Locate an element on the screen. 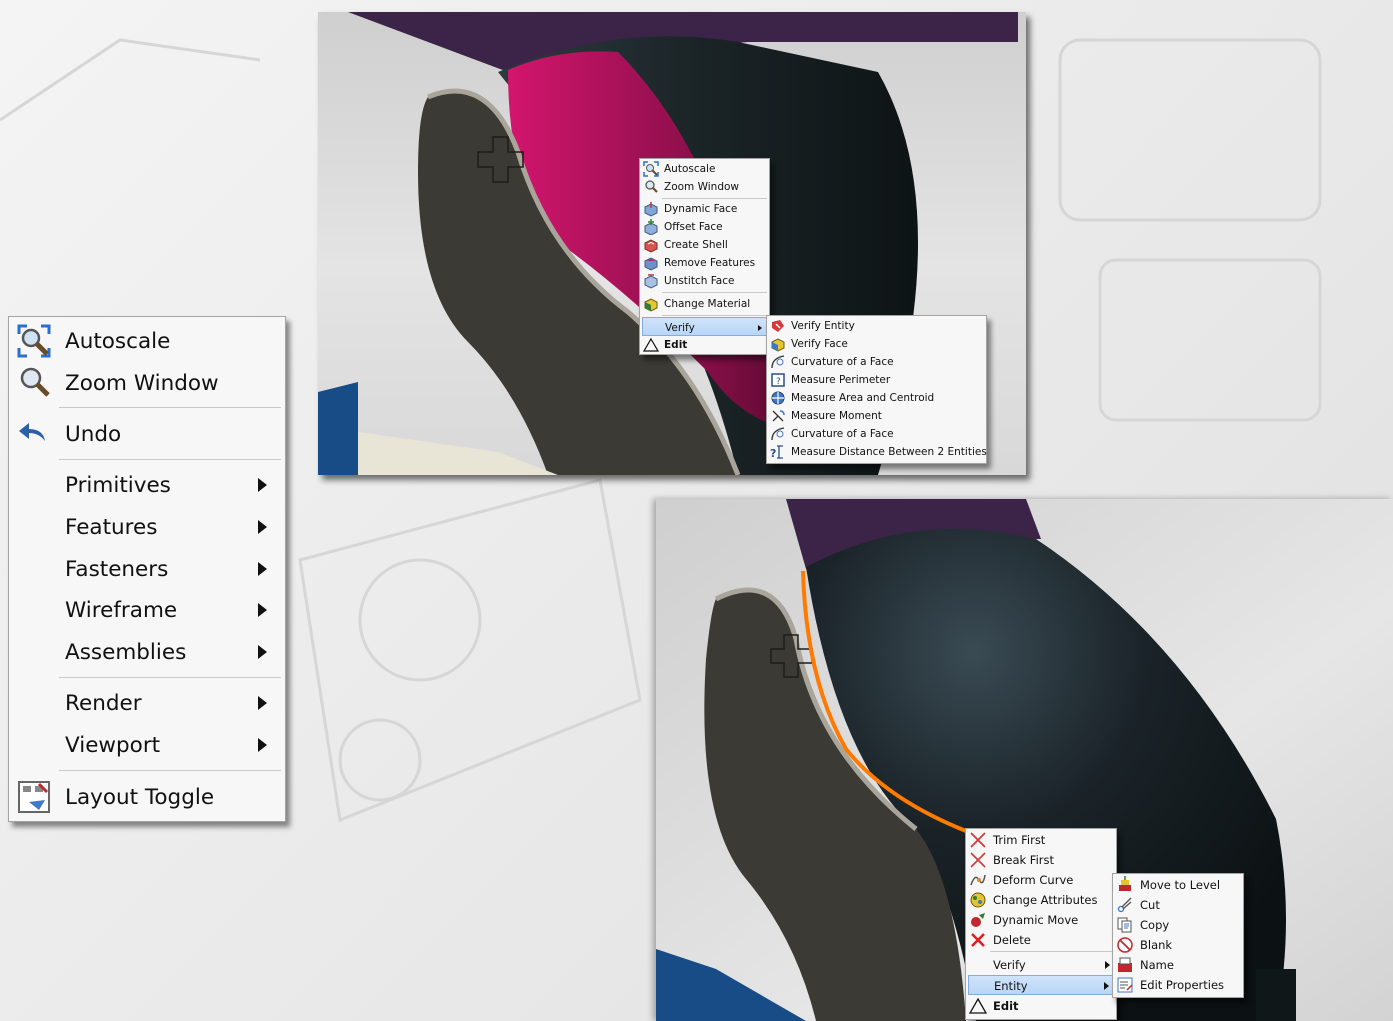 The width and height of the screenshot is (1393, 1021). menu-item-label: Verify Entity is located at coordinates (823, 326).